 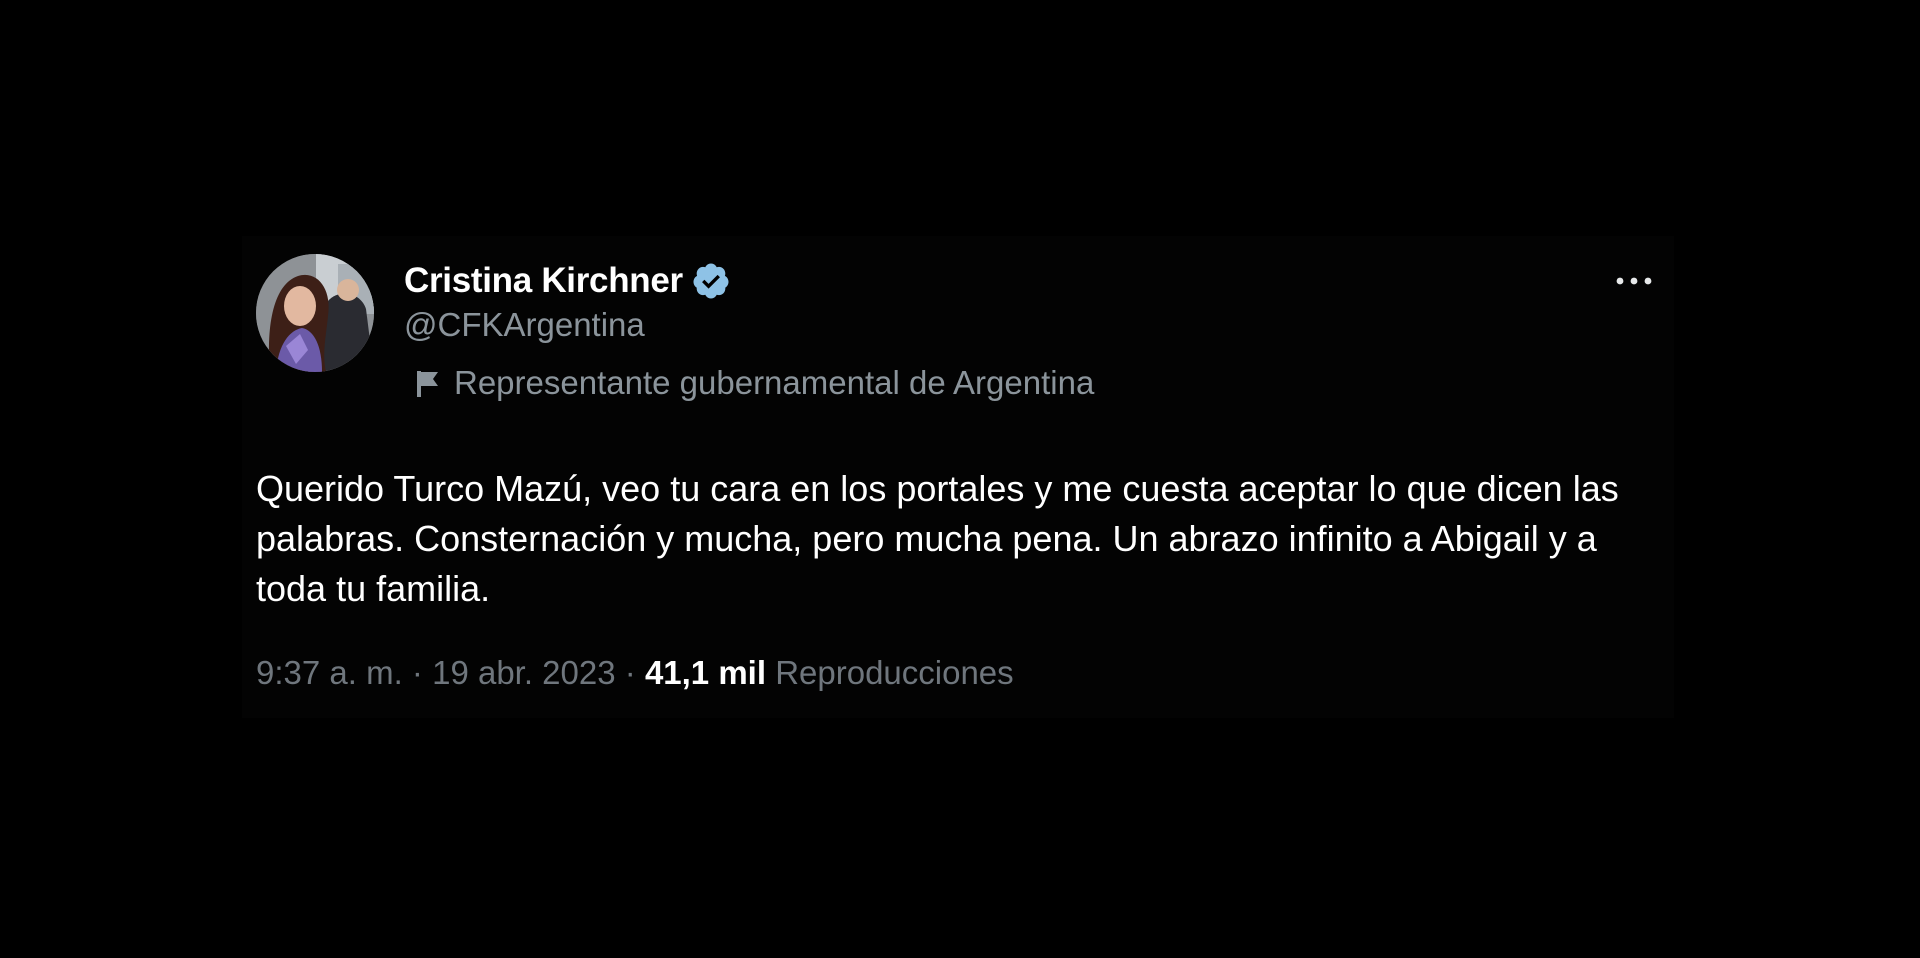 What do you see at coordinates (427, 384) in the screenshot?
I see `flag-icon` at bounding box center [427, 384].